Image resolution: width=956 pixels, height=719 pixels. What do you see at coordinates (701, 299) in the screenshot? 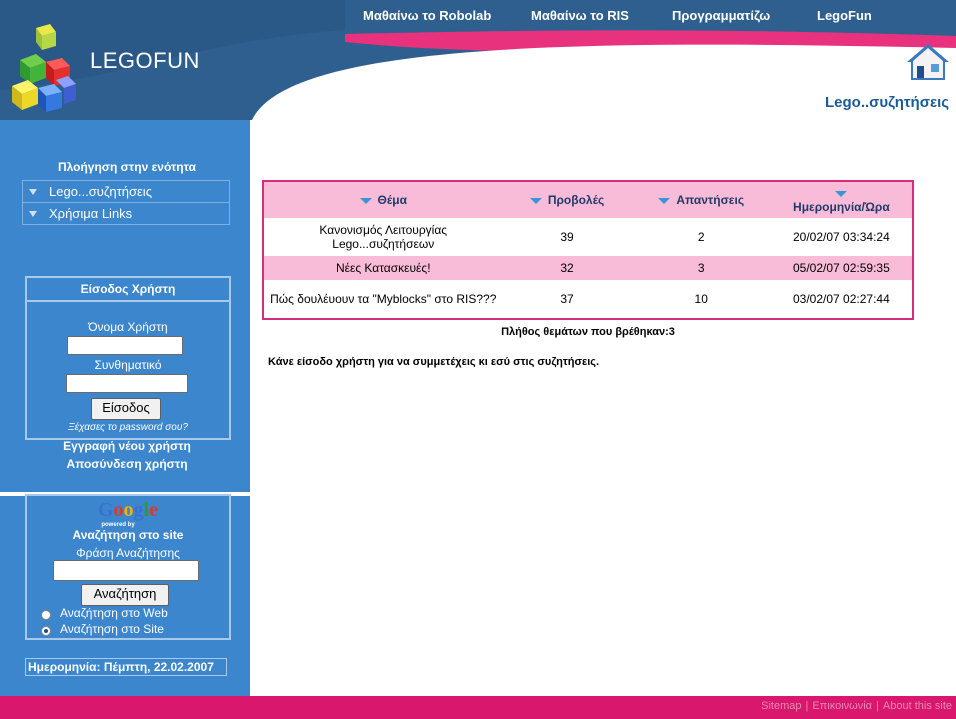
I see `replies-cell: 10` at bounding box center [701, 299].